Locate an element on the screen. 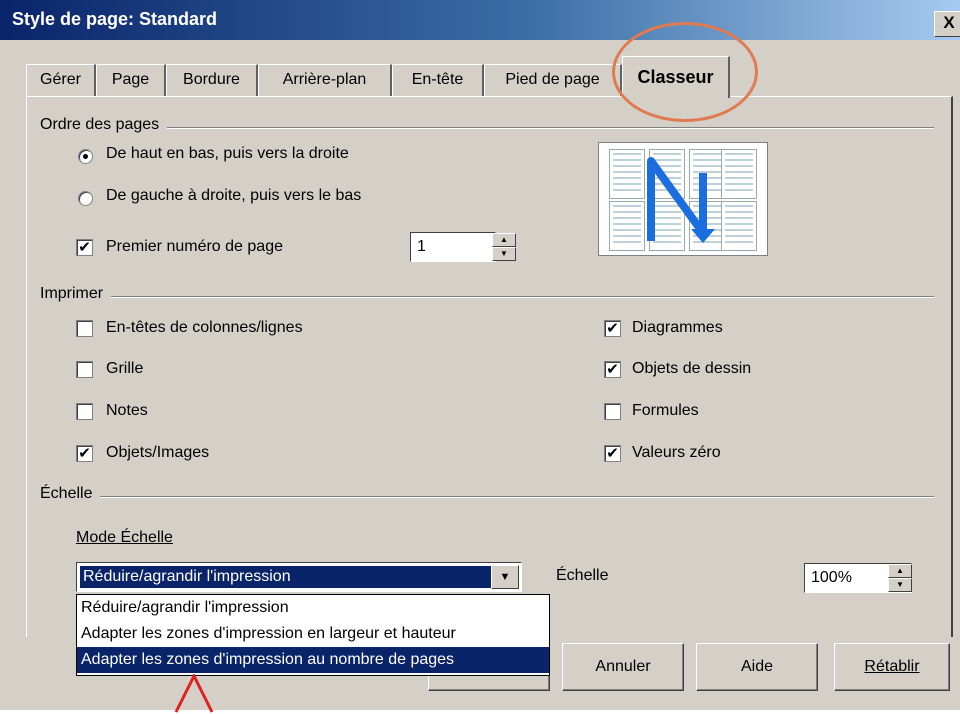 This screenshot has width=960, height=714. scale-mode-select: Réduire/agrandir l'impression ▼ is located at coordinates (299, 577).